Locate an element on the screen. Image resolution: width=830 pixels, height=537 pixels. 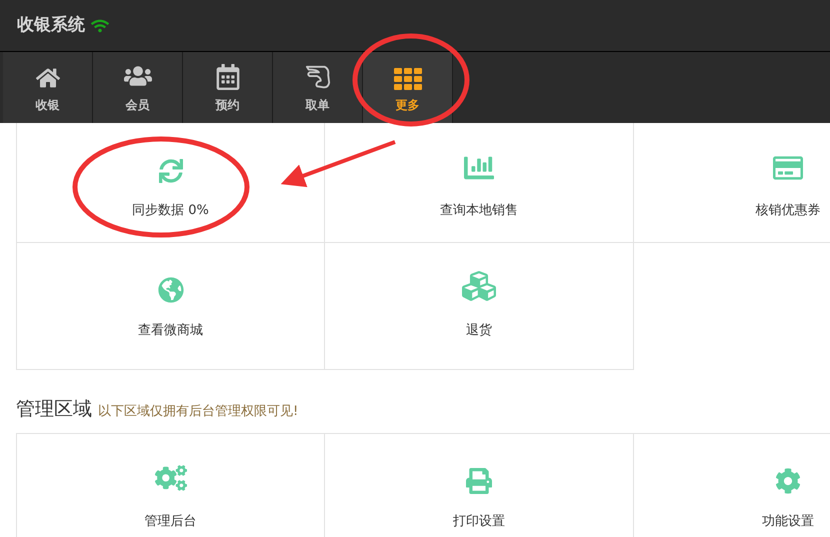
tool-tile: 管理后台 is located at coordinates (170, 484).